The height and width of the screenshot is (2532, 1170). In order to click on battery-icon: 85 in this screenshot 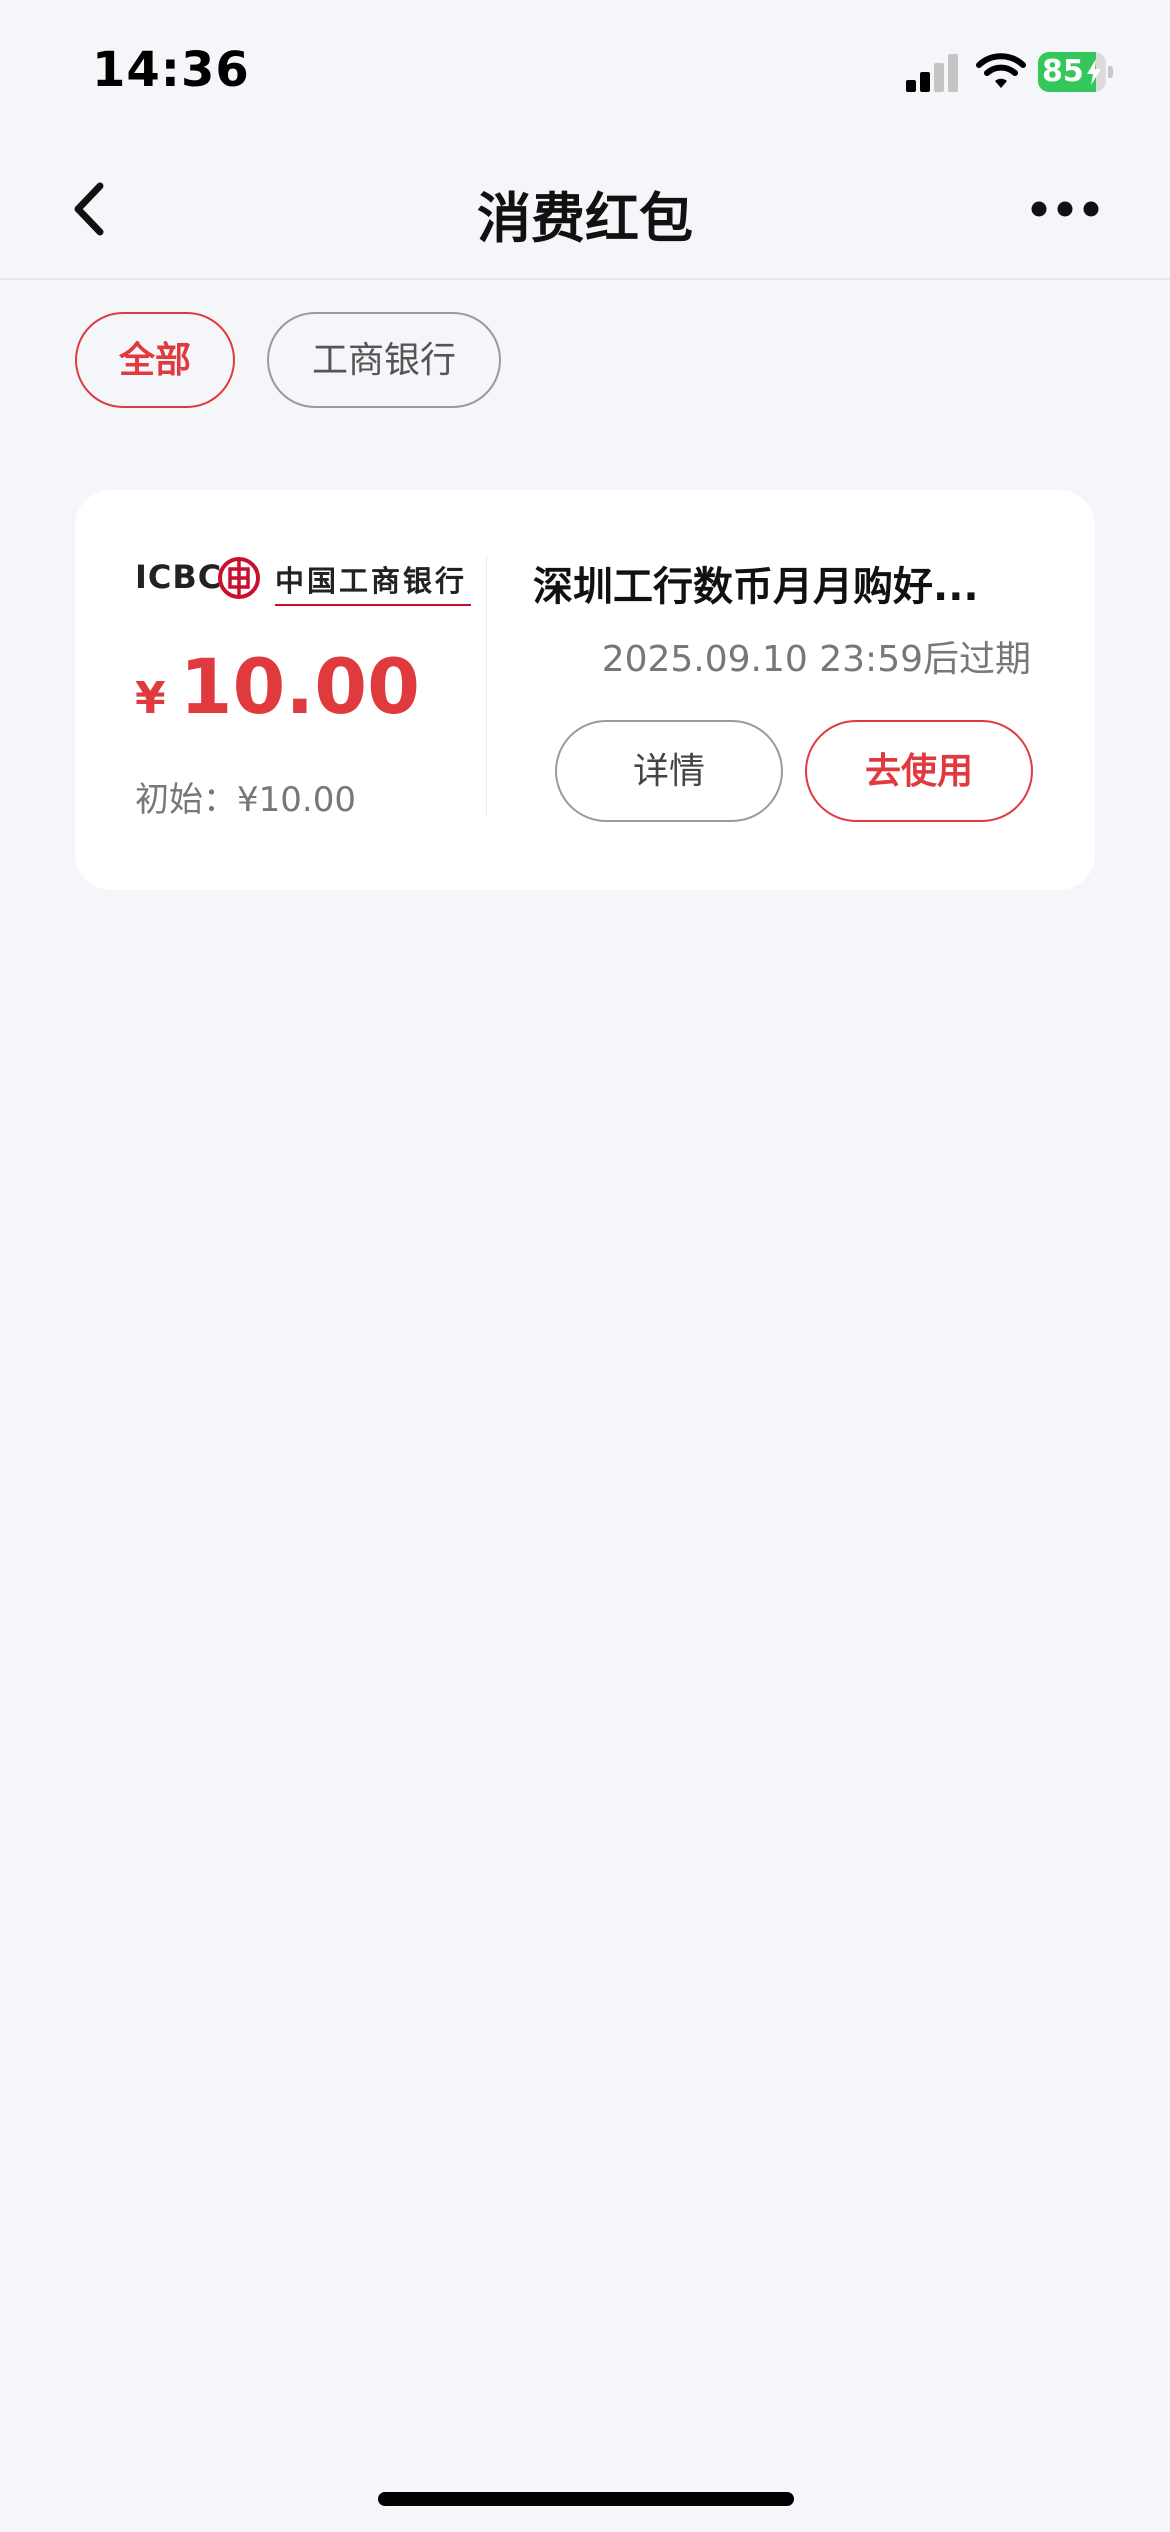, I will do `click(1075, 72)`.